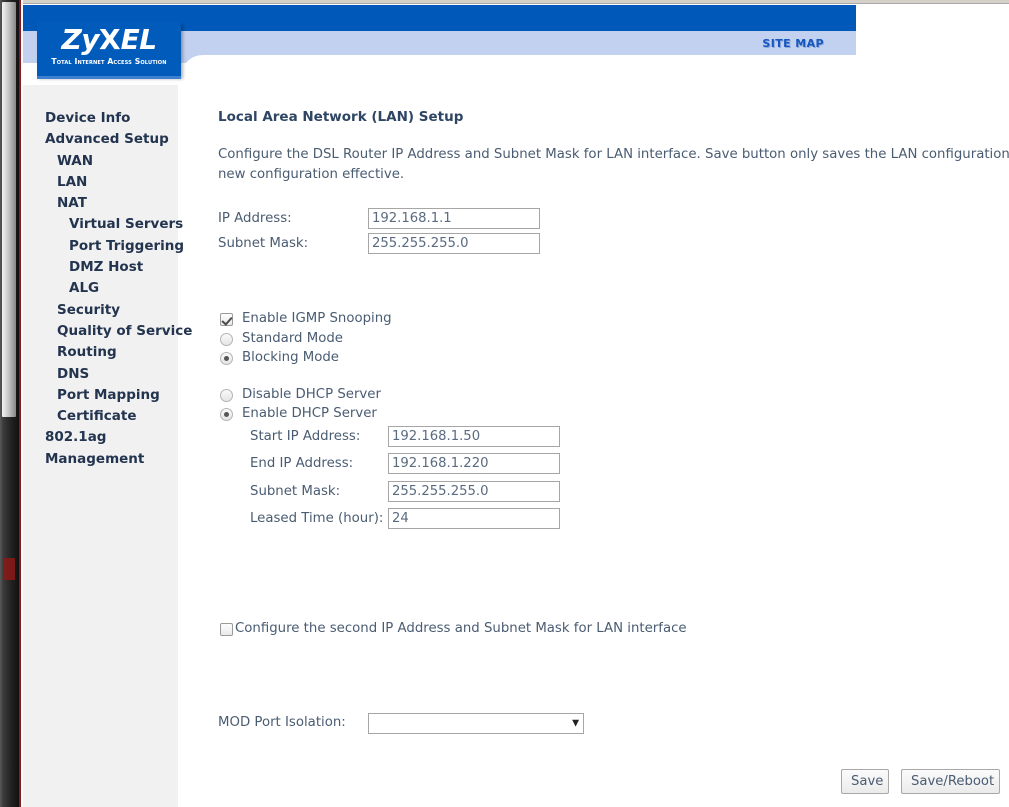  What do you see at coordinates (317, 518) in the screenshot?
I see `leased-time-label: Leased Time (hour):` at bounding box center [317, 518].